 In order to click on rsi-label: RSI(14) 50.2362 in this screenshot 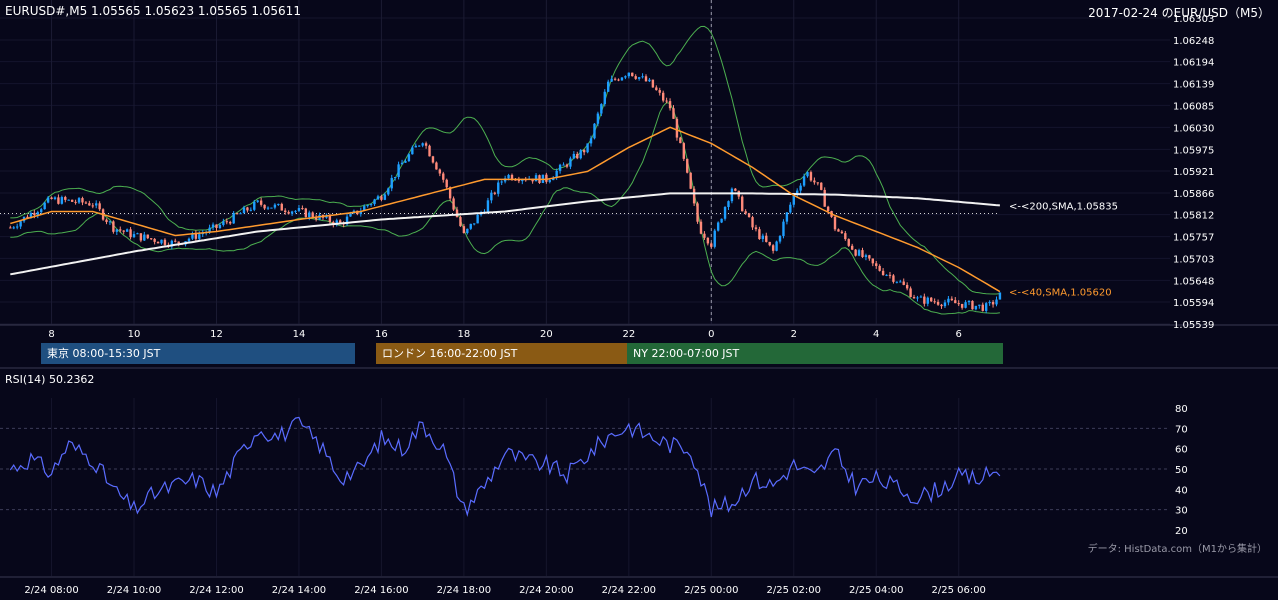, I will do `click(50, 379)`.